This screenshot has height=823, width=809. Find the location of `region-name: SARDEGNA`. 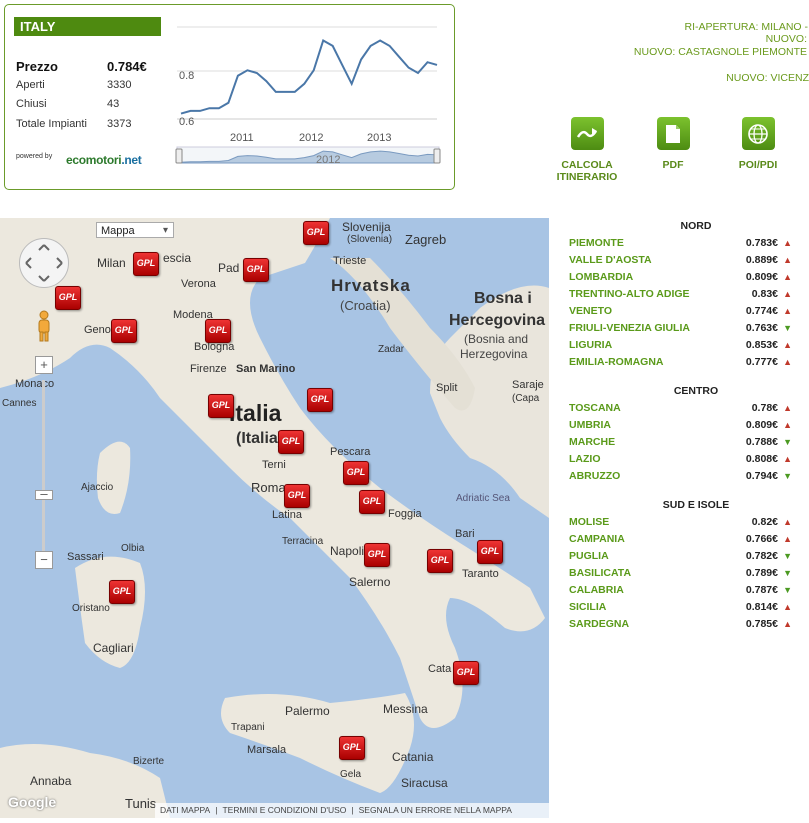

region-name: SARDEGNA is located at coordinates (599, 624).